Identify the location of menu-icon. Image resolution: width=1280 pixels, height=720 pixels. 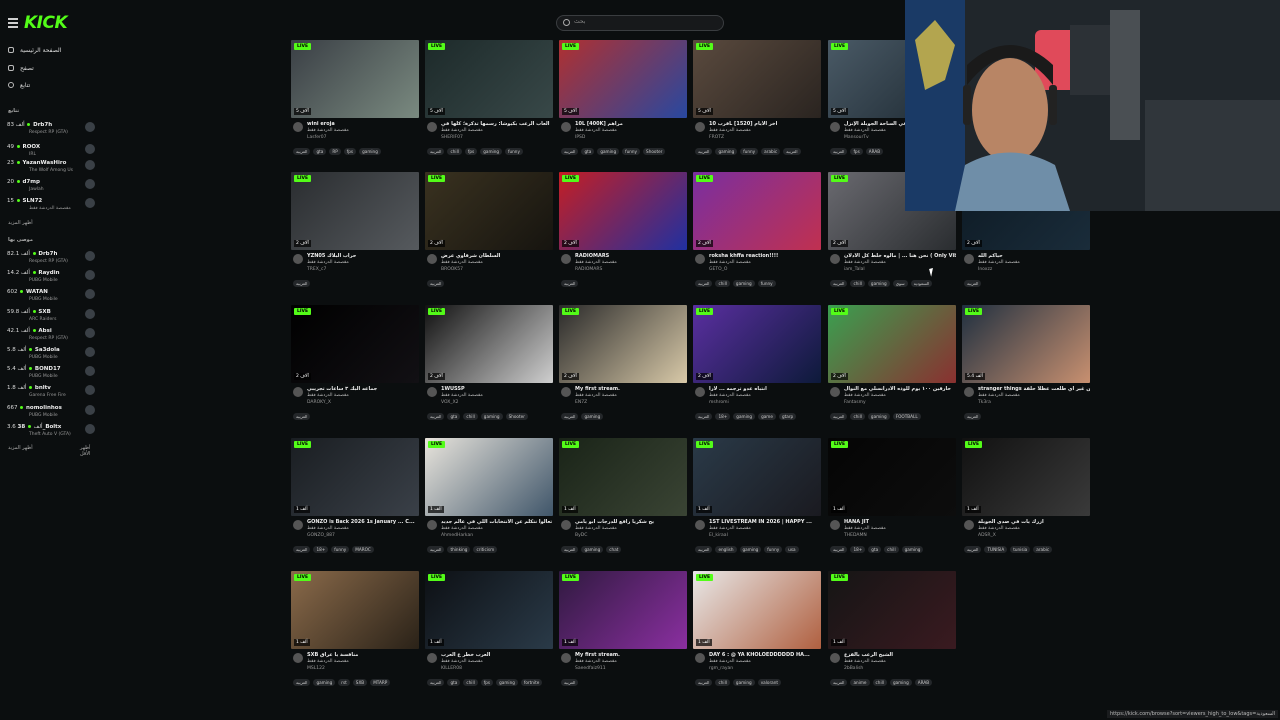
(13, 23).